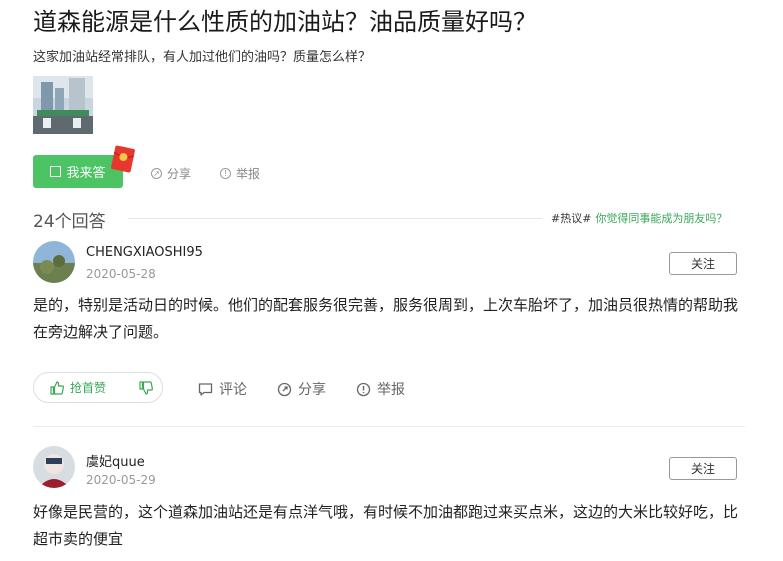 This screenshot has width=783, height=561. I want to click on edit-icon, so click(56, 171).